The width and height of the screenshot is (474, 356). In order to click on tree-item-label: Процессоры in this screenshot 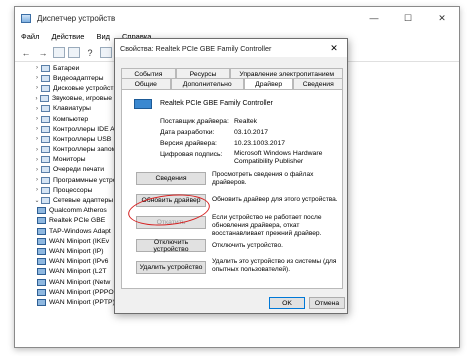, I will do `click(73, 190)`.